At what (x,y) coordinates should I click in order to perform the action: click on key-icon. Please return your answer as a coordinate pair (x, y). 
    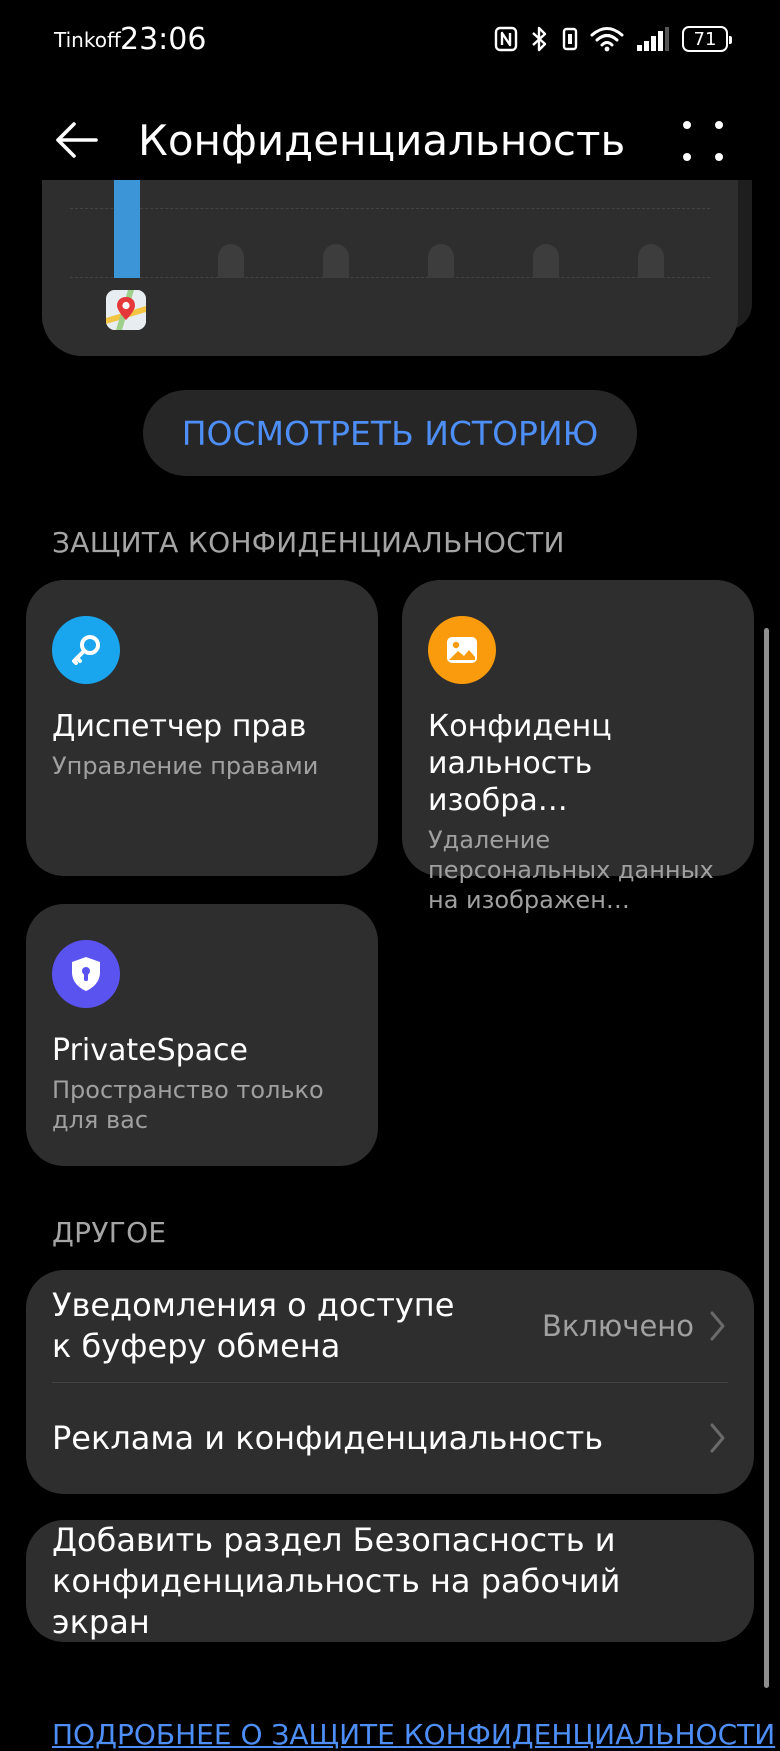
    Looking at the image, I should click on (86, 650).